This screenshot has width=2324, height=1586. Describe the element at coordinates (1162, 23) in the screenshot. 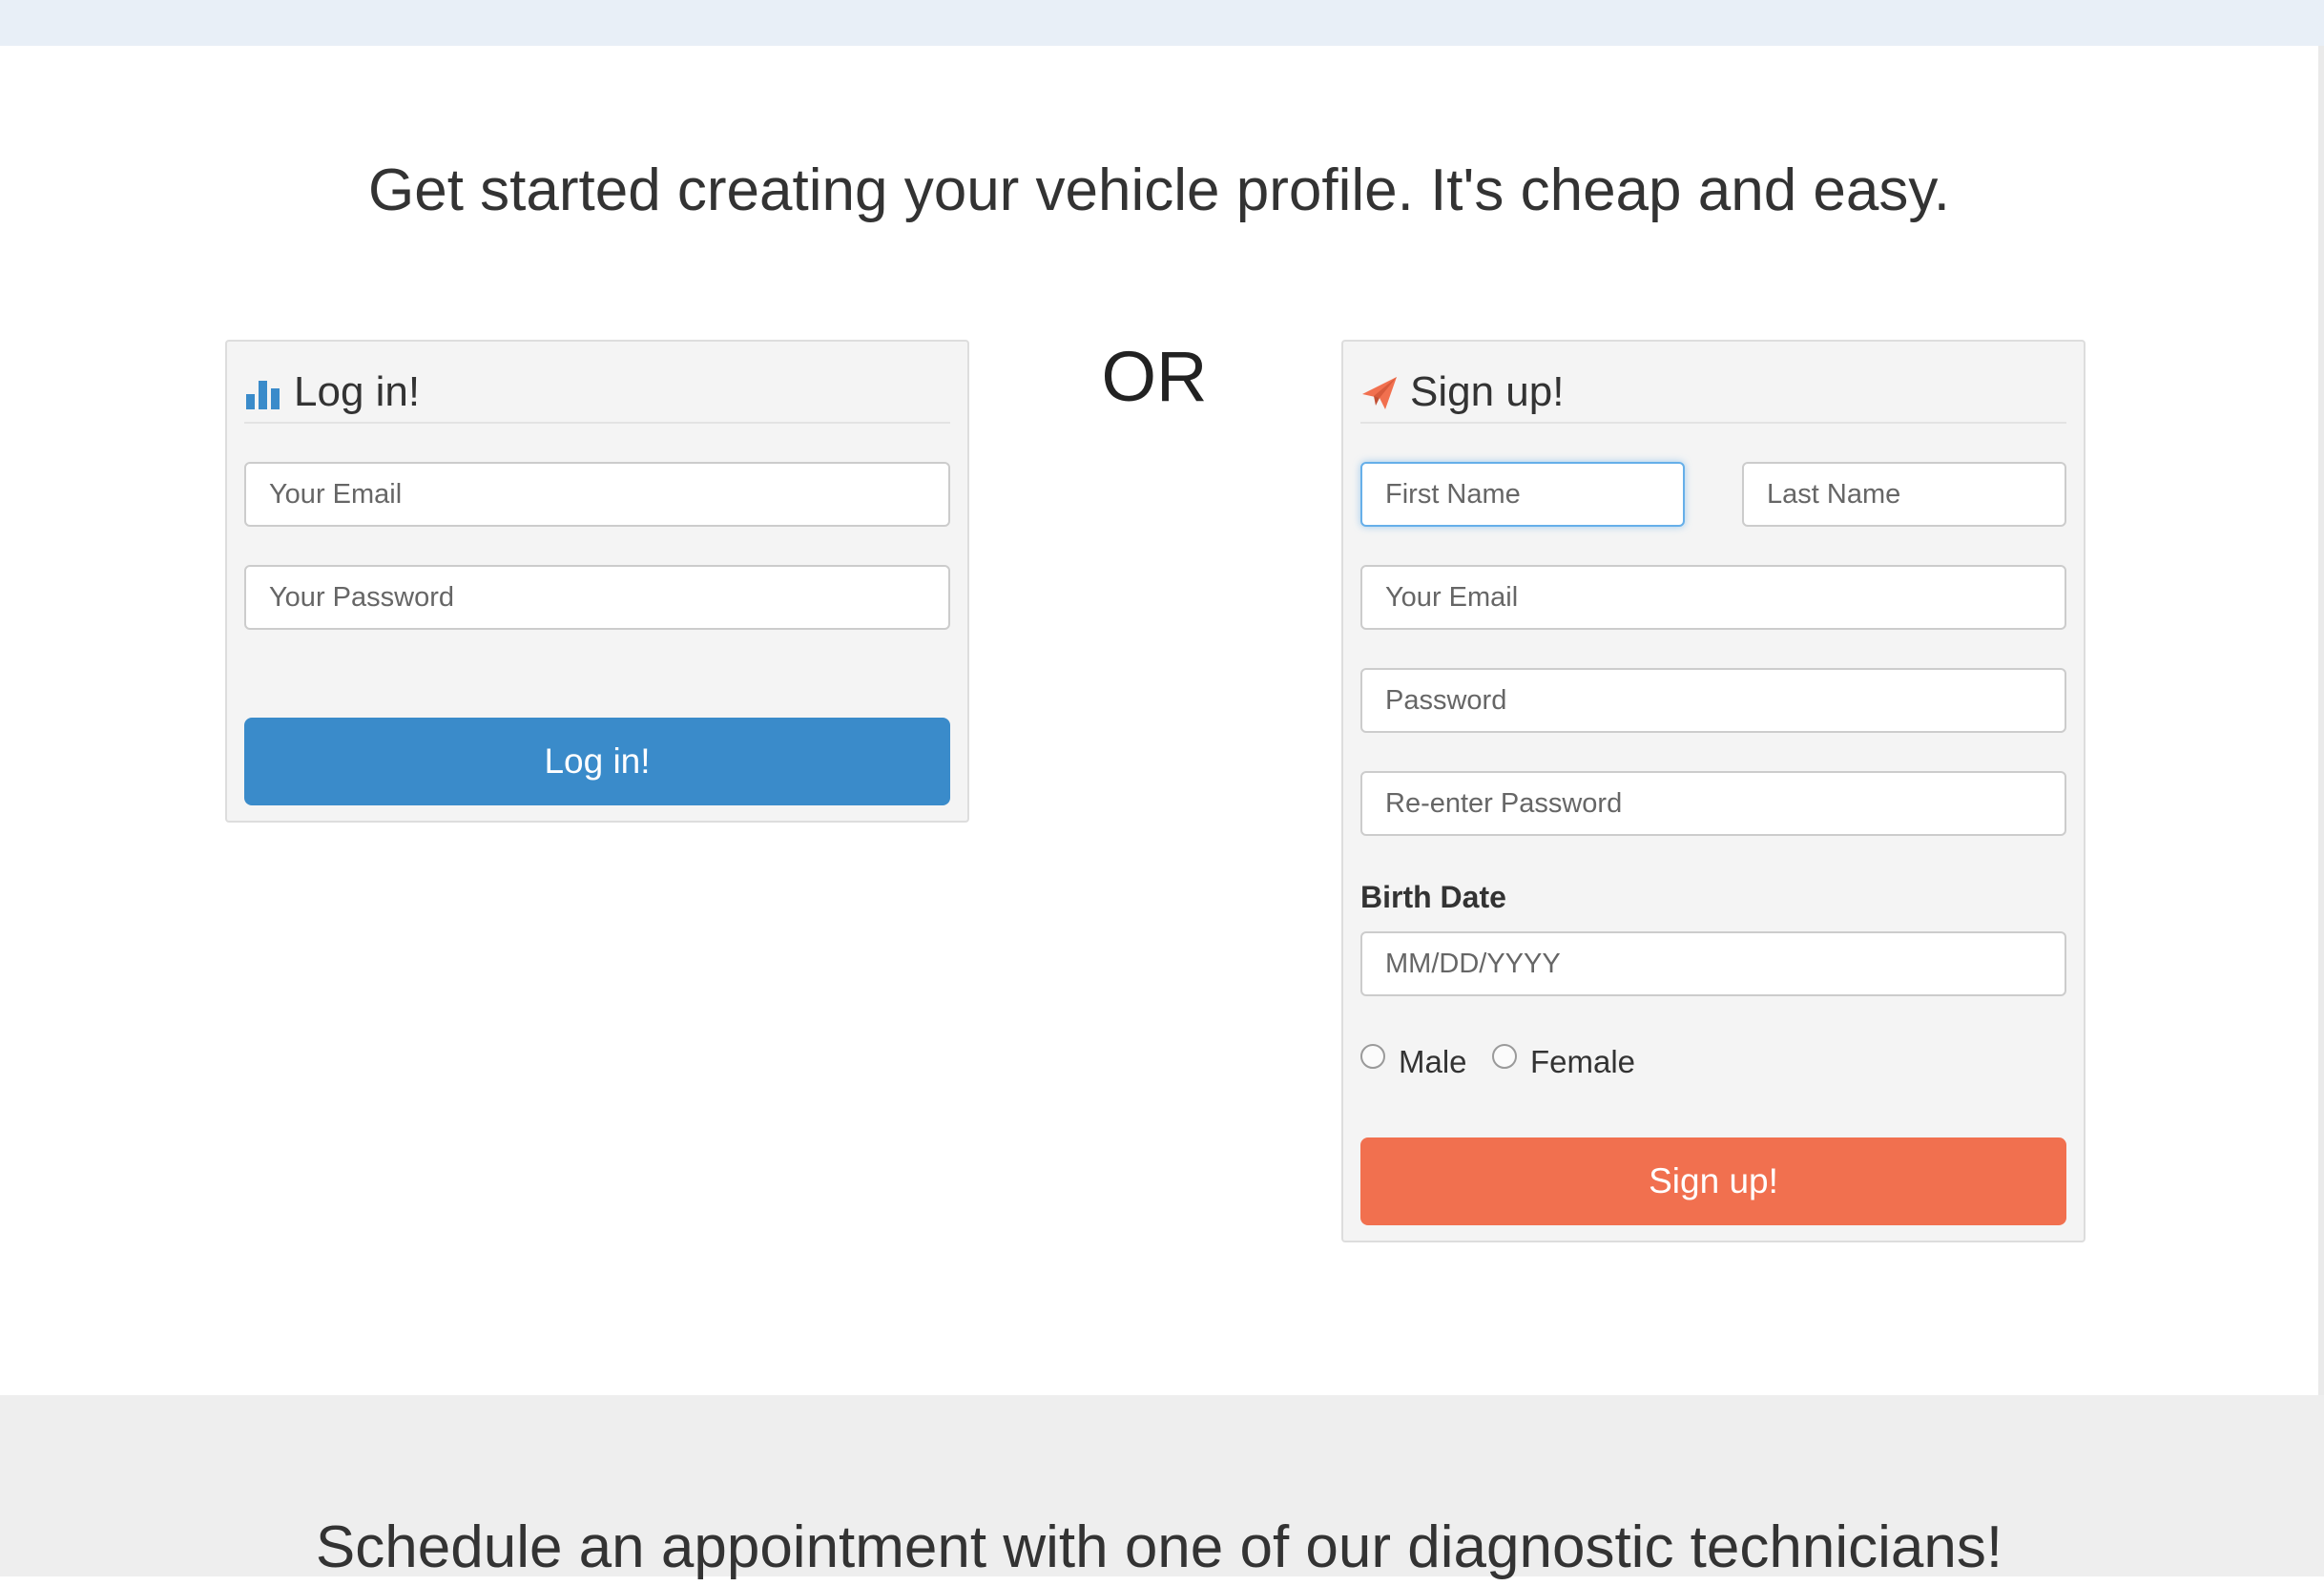

I see `top-bar` at that location.